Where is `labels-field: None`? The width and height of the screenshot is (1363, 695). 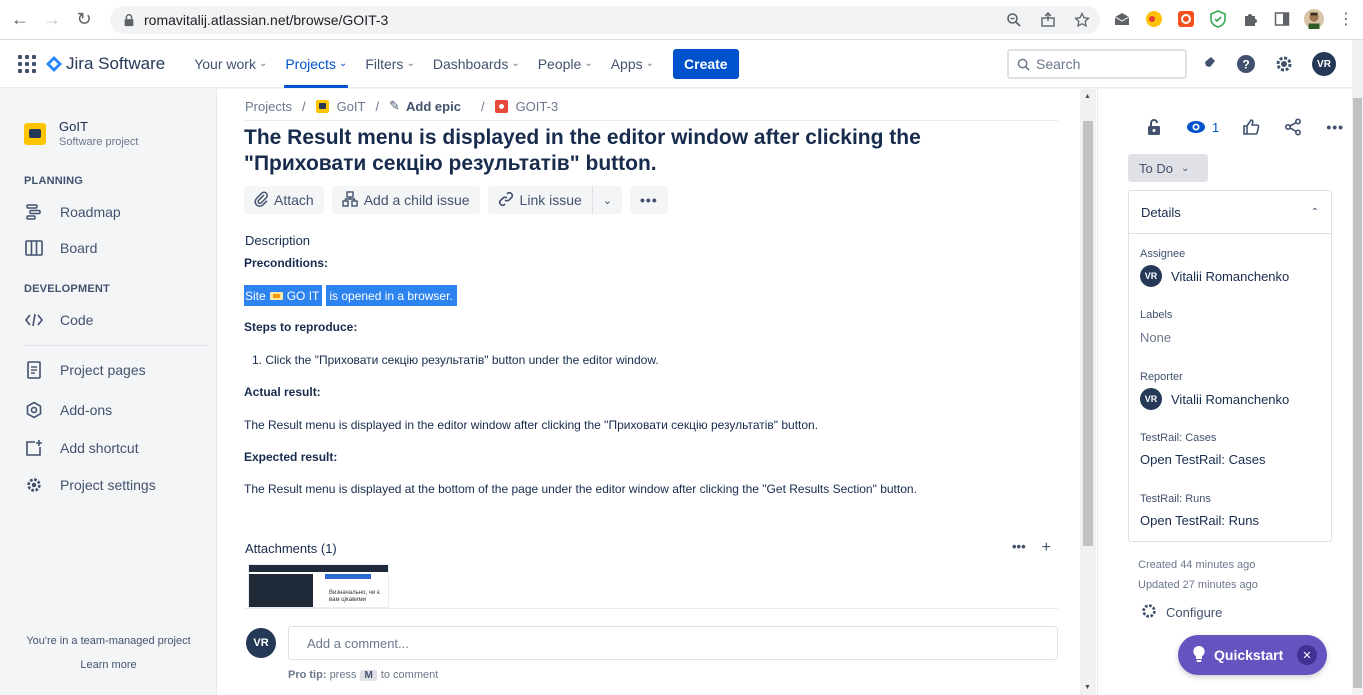 labels-field: None is located at coordinates (1155, 337).